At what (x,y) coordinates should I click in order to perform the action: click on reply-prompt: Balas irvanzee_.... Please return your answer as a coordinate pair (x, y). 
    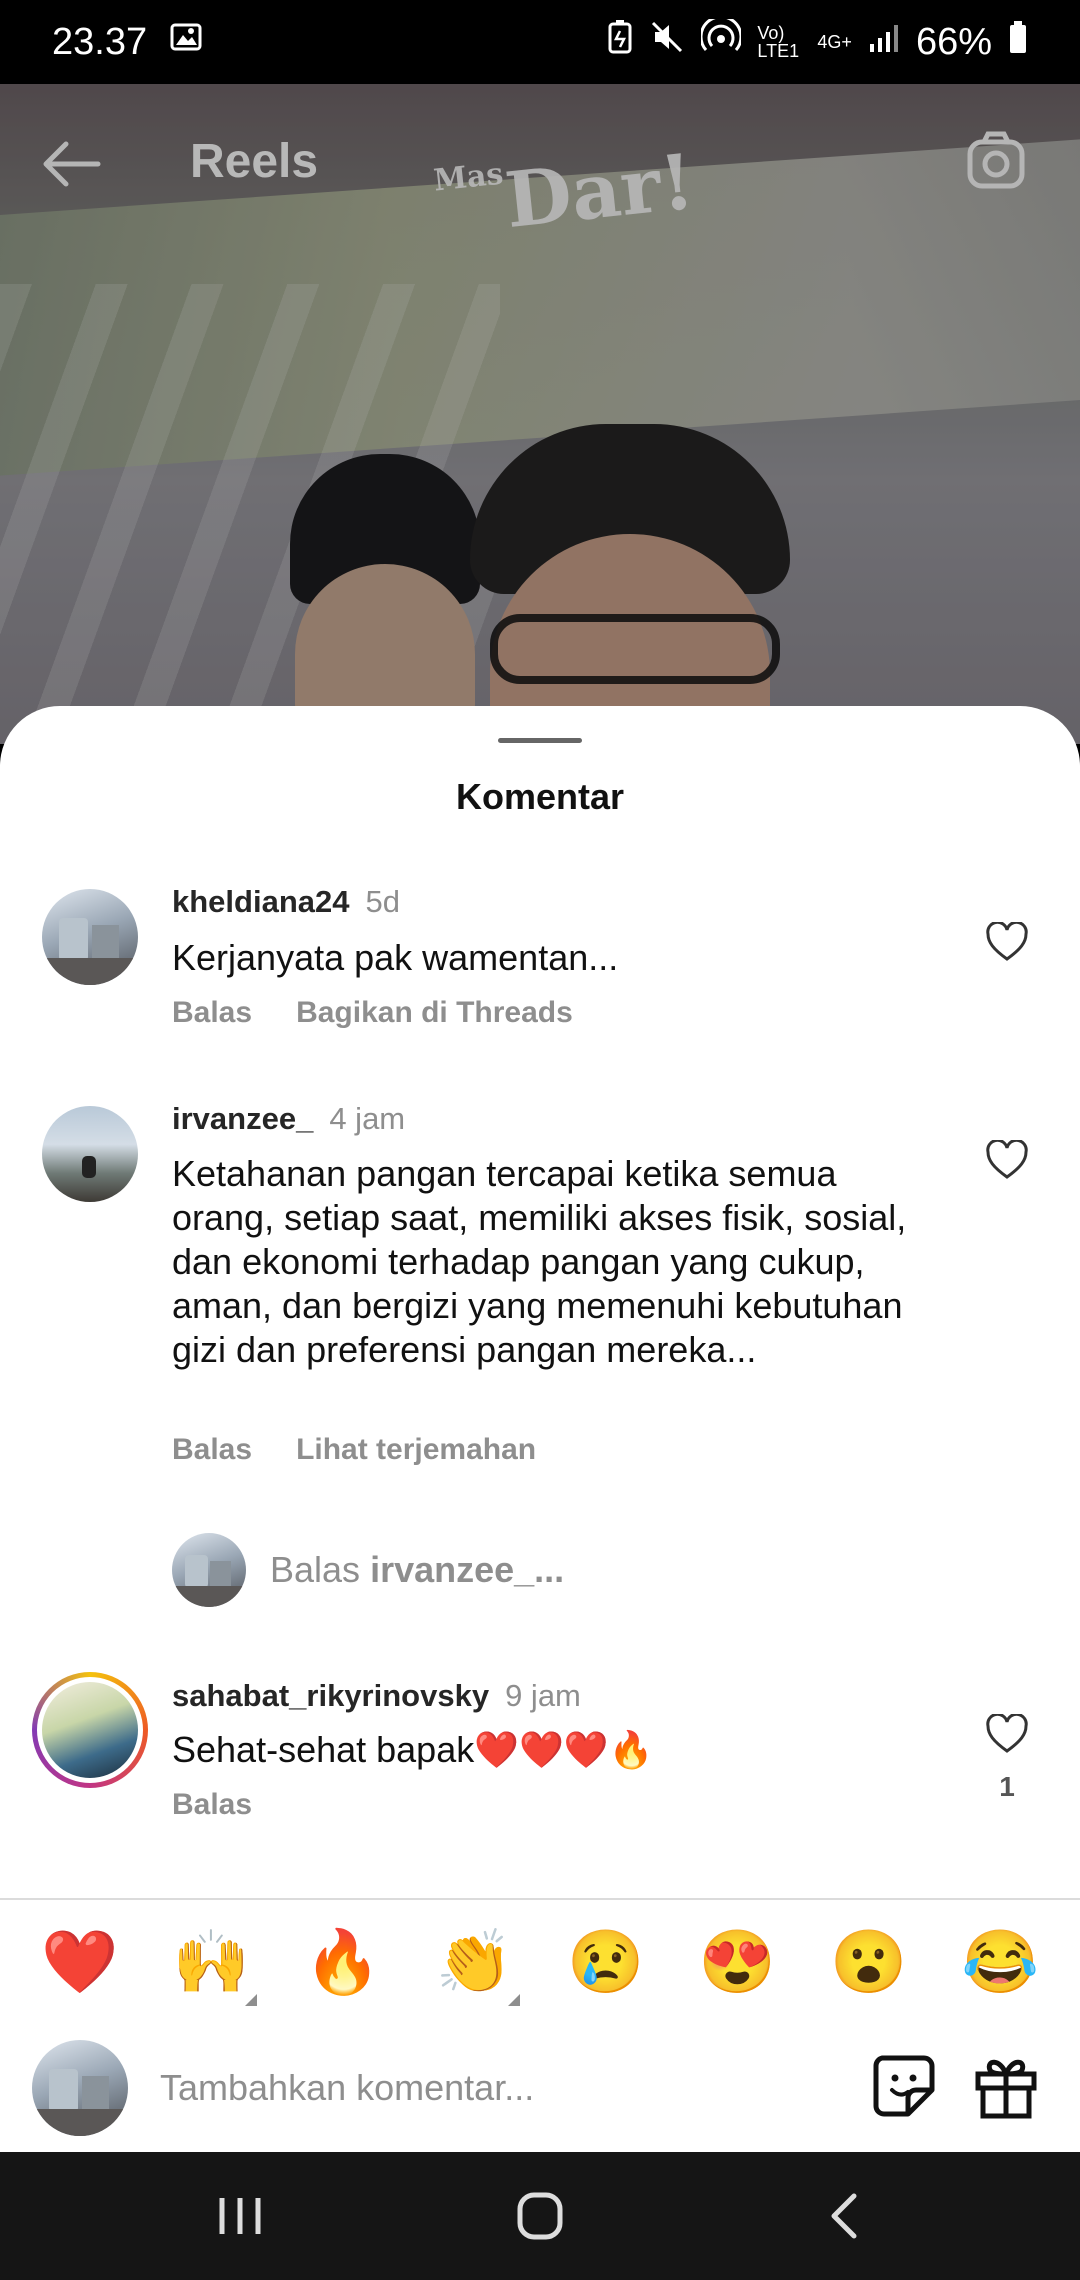
    Looking at the image, I should click on (368, 1570).